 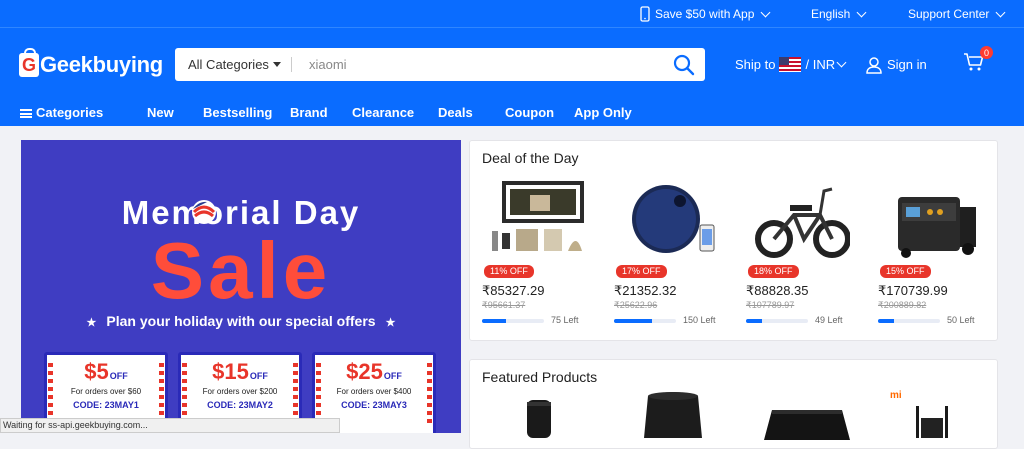 What do you see at coordinates (807, 423) in the screenshot?
I see `bluetooth-speaker-product-image` at bounding box center [807, 423].